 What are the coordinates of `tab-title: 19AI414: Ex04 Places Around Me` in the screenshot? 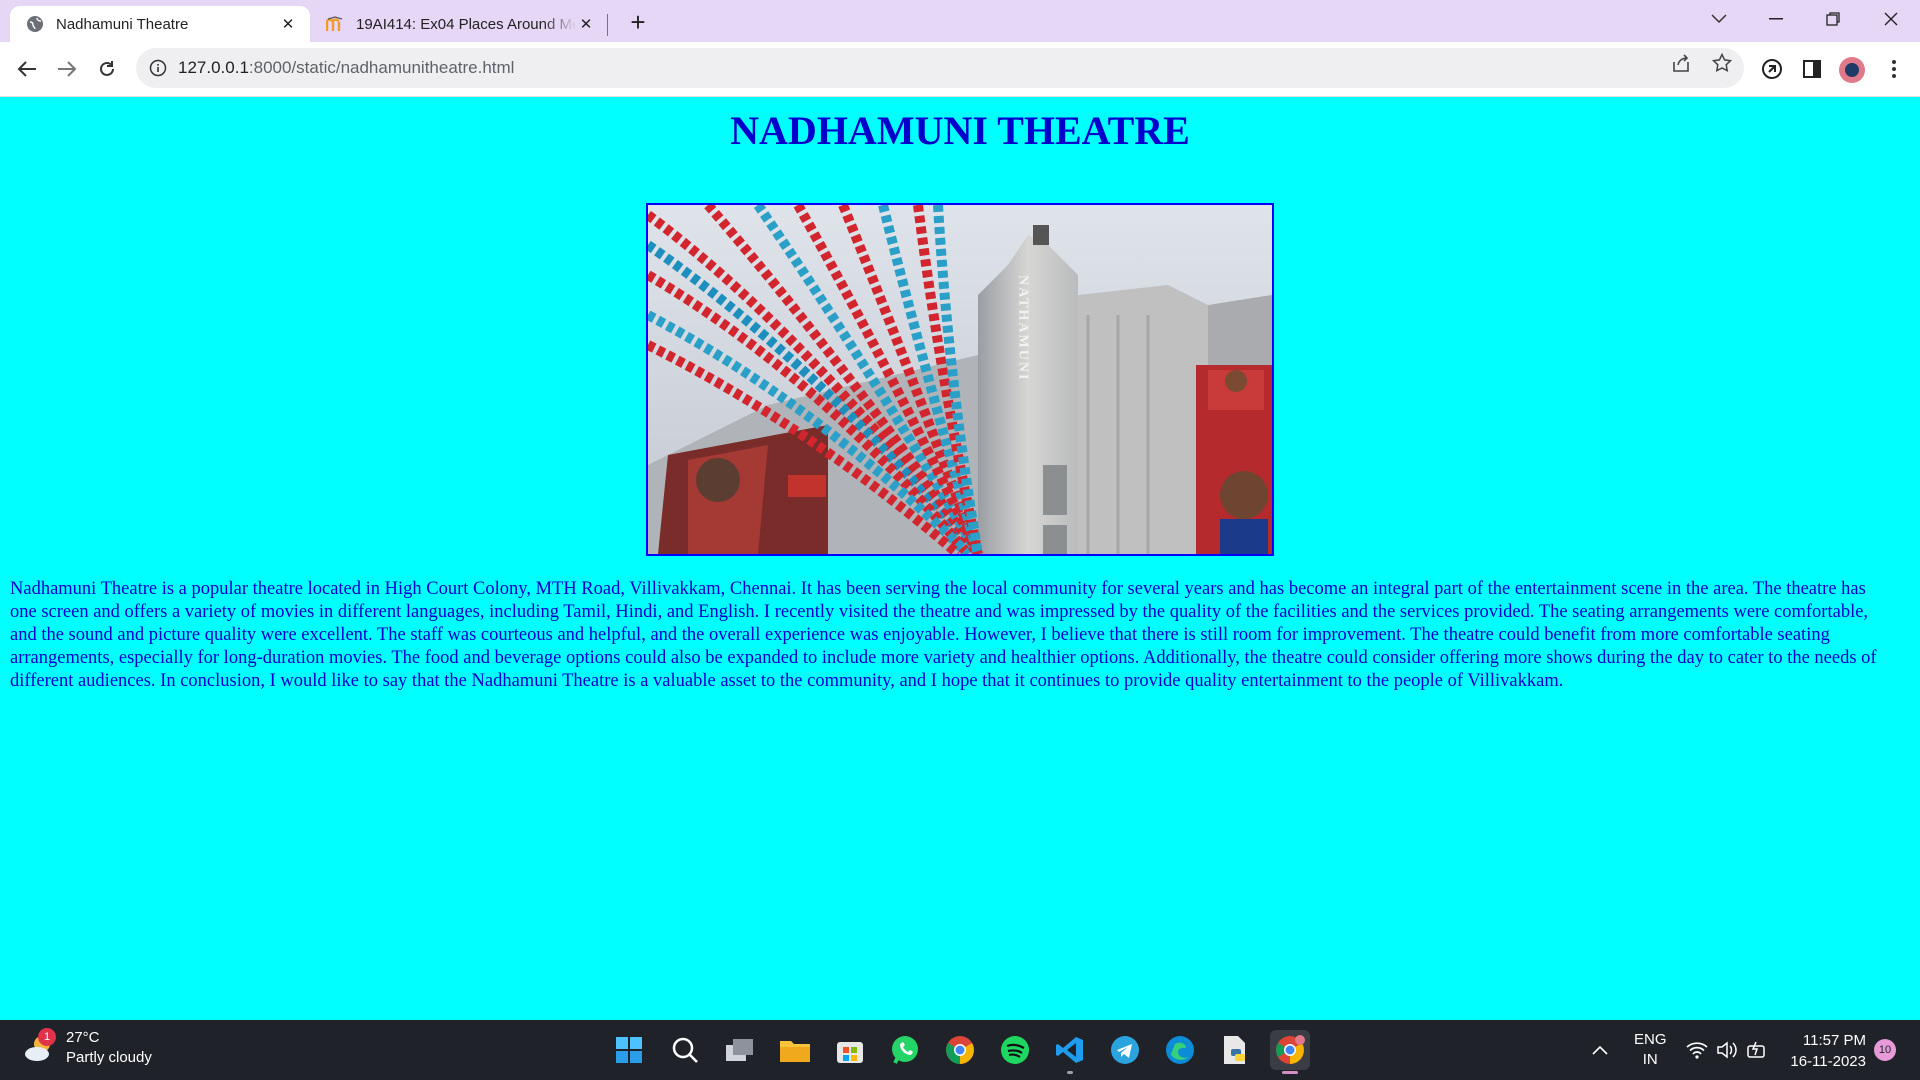 It's located at (466, 24).